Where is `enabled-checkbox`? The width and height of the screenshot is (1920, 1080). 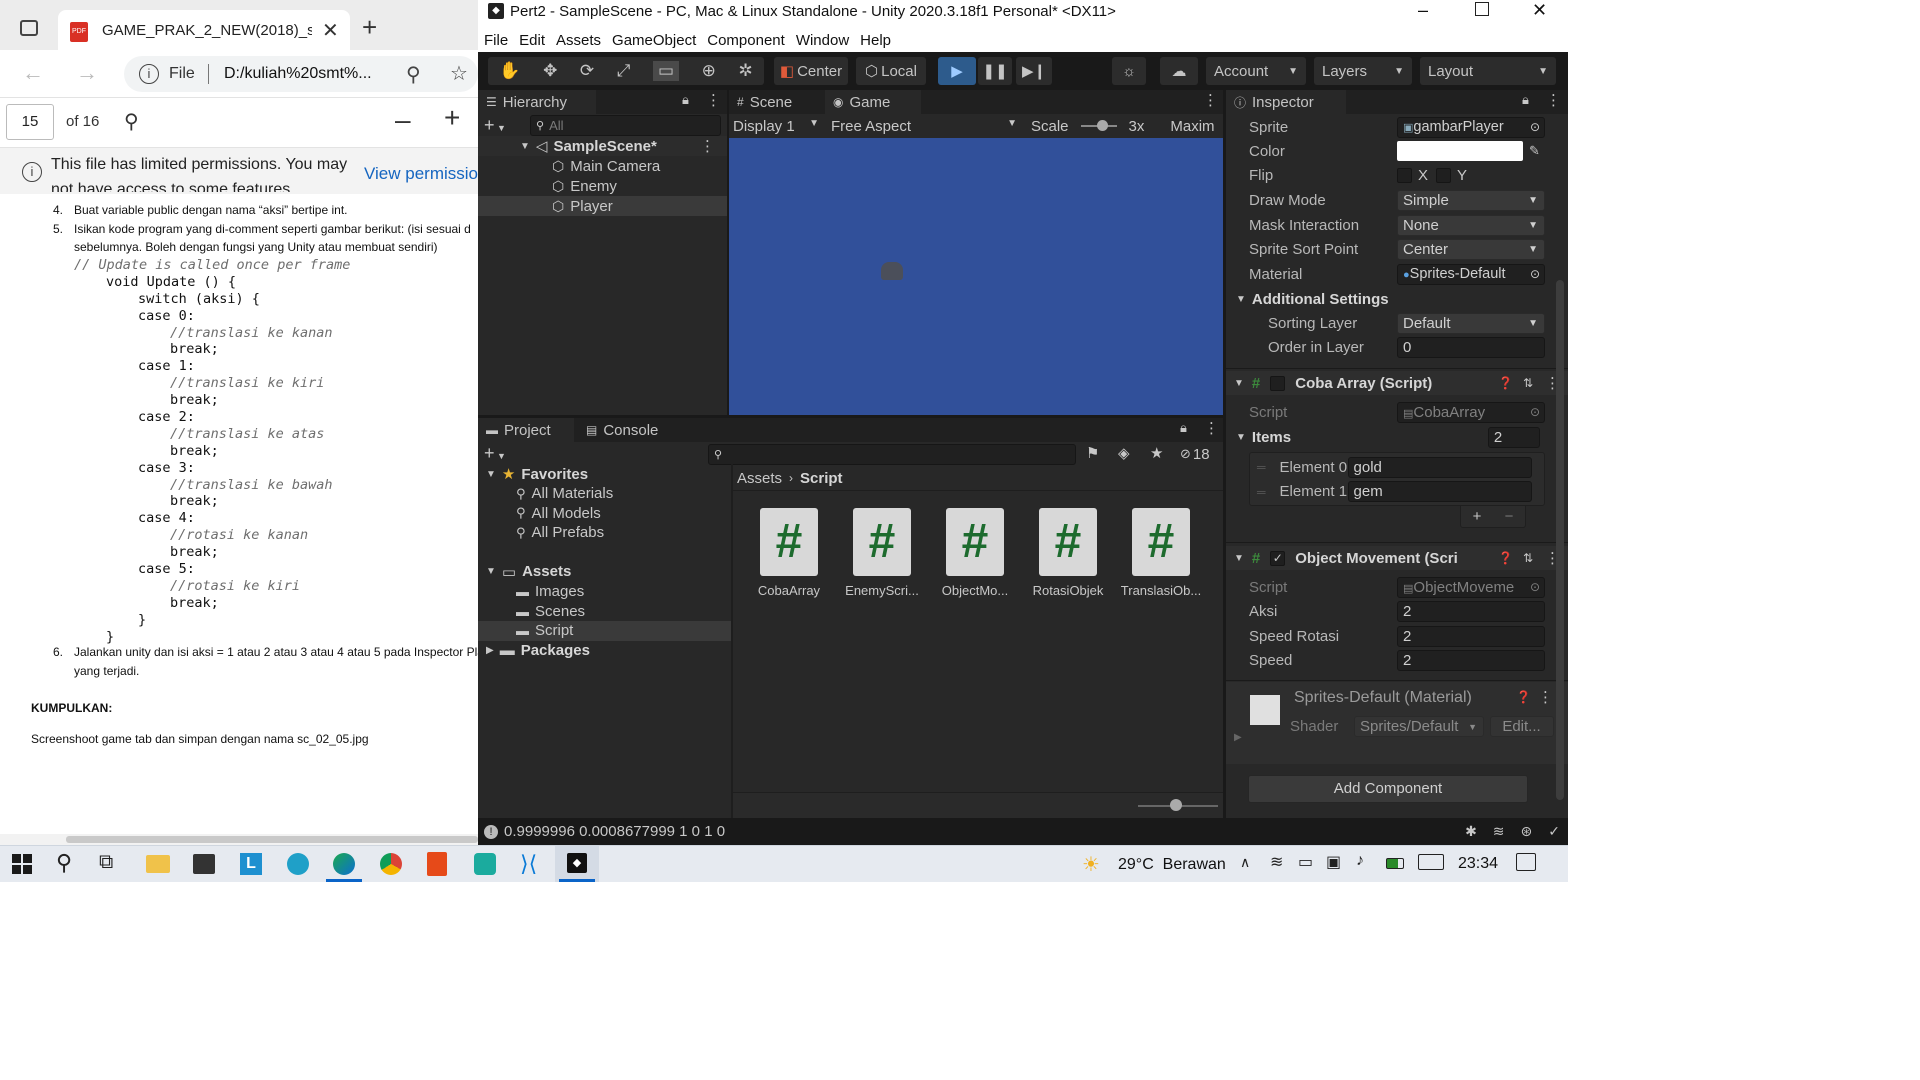 enabled-checkbox is located at coordinates (1278, 383).